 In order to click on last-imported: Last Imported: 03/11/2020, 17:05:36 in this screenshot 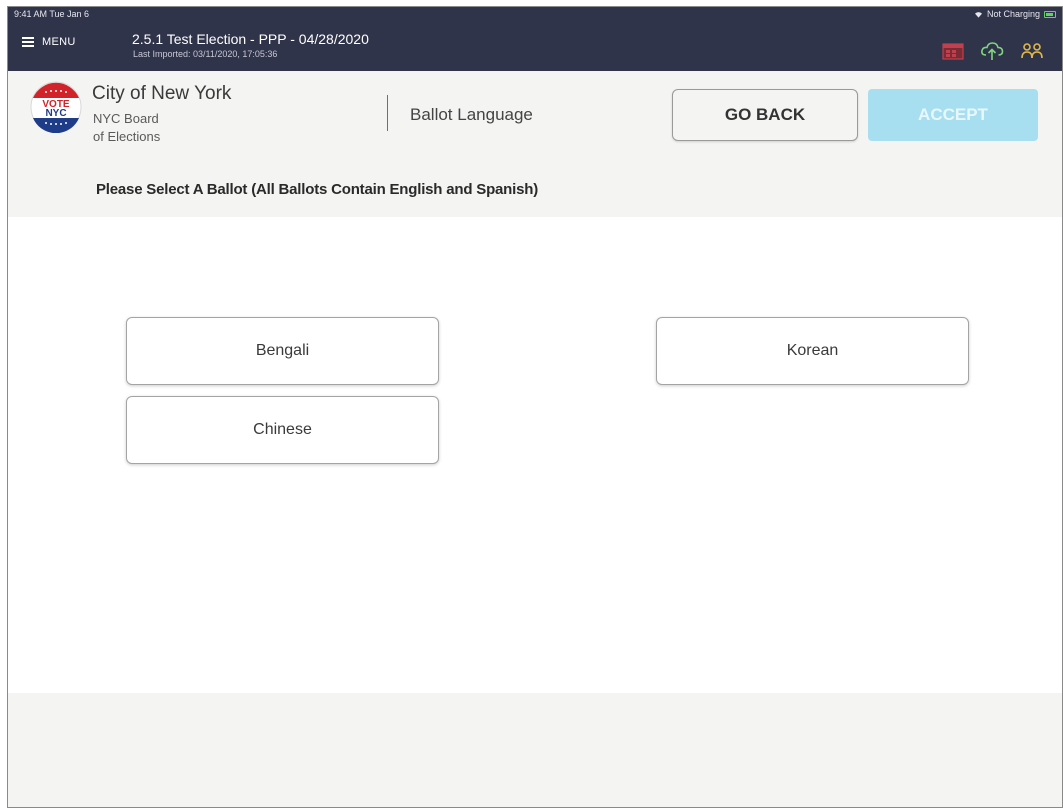, I will do `click(205, 54)`.